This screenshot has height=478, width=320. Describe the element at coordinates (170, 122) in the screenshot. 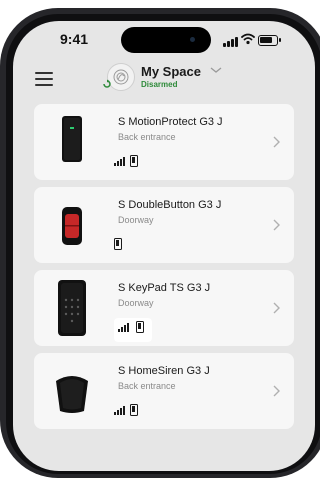

I see `device-name: S MotionProtect G3 J` at that location.